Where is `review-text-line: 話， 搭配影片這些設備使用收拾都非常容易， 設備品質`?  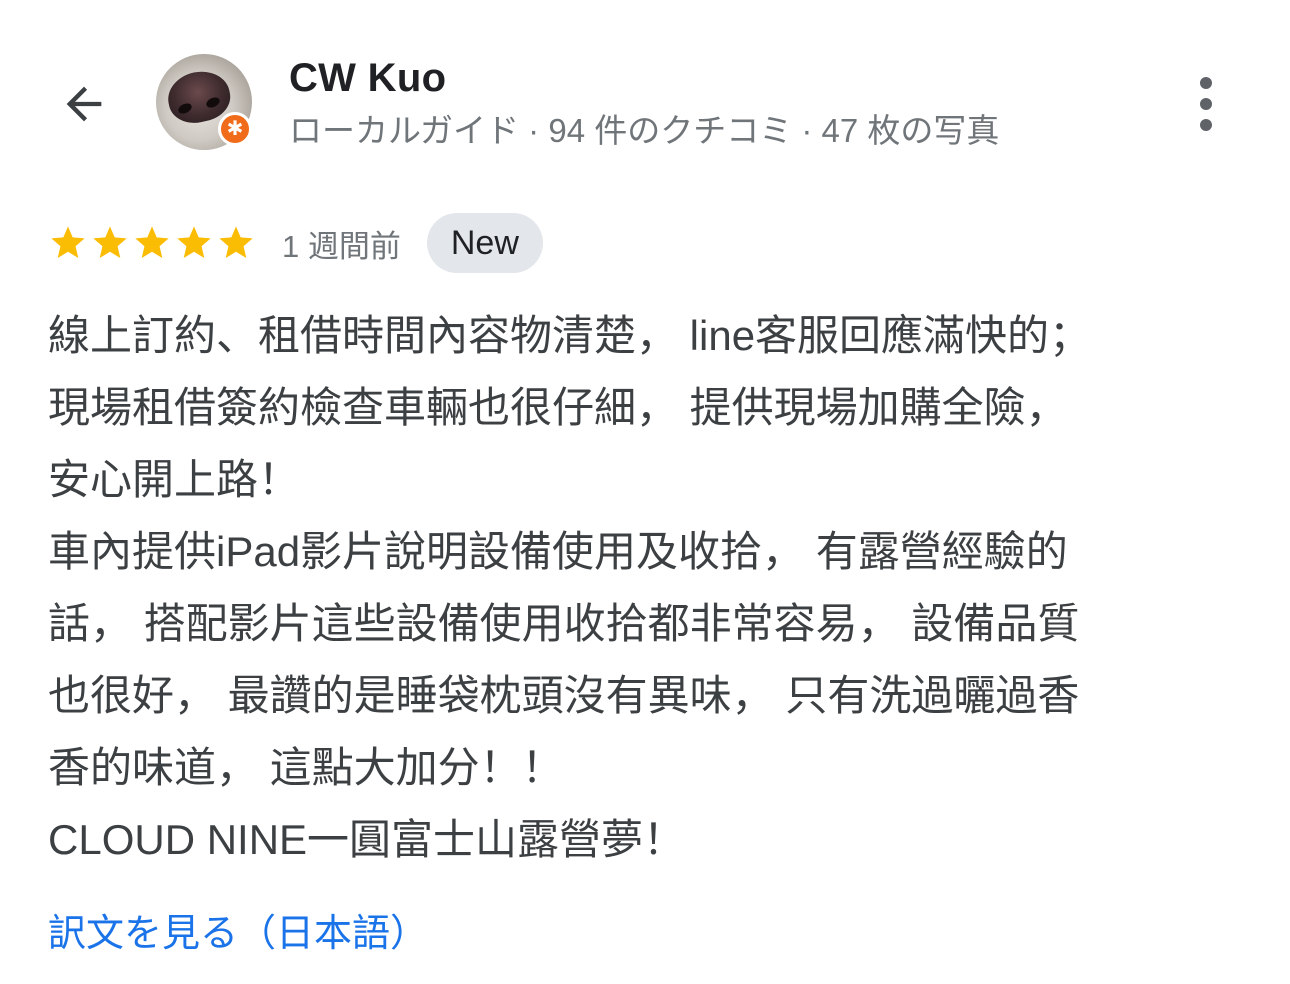
review-text-line: 話， 搭配影片這些設備使用收拾都非常容易， 設備品質 is located at coordinates (564, 623).